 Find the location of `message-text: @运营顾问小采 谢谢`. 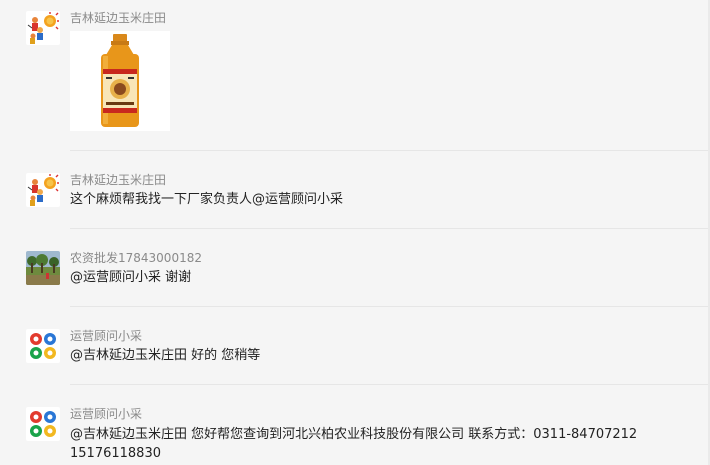

message-text: @运营顾问小采 谢谢 is located at coordinates (131, 277).